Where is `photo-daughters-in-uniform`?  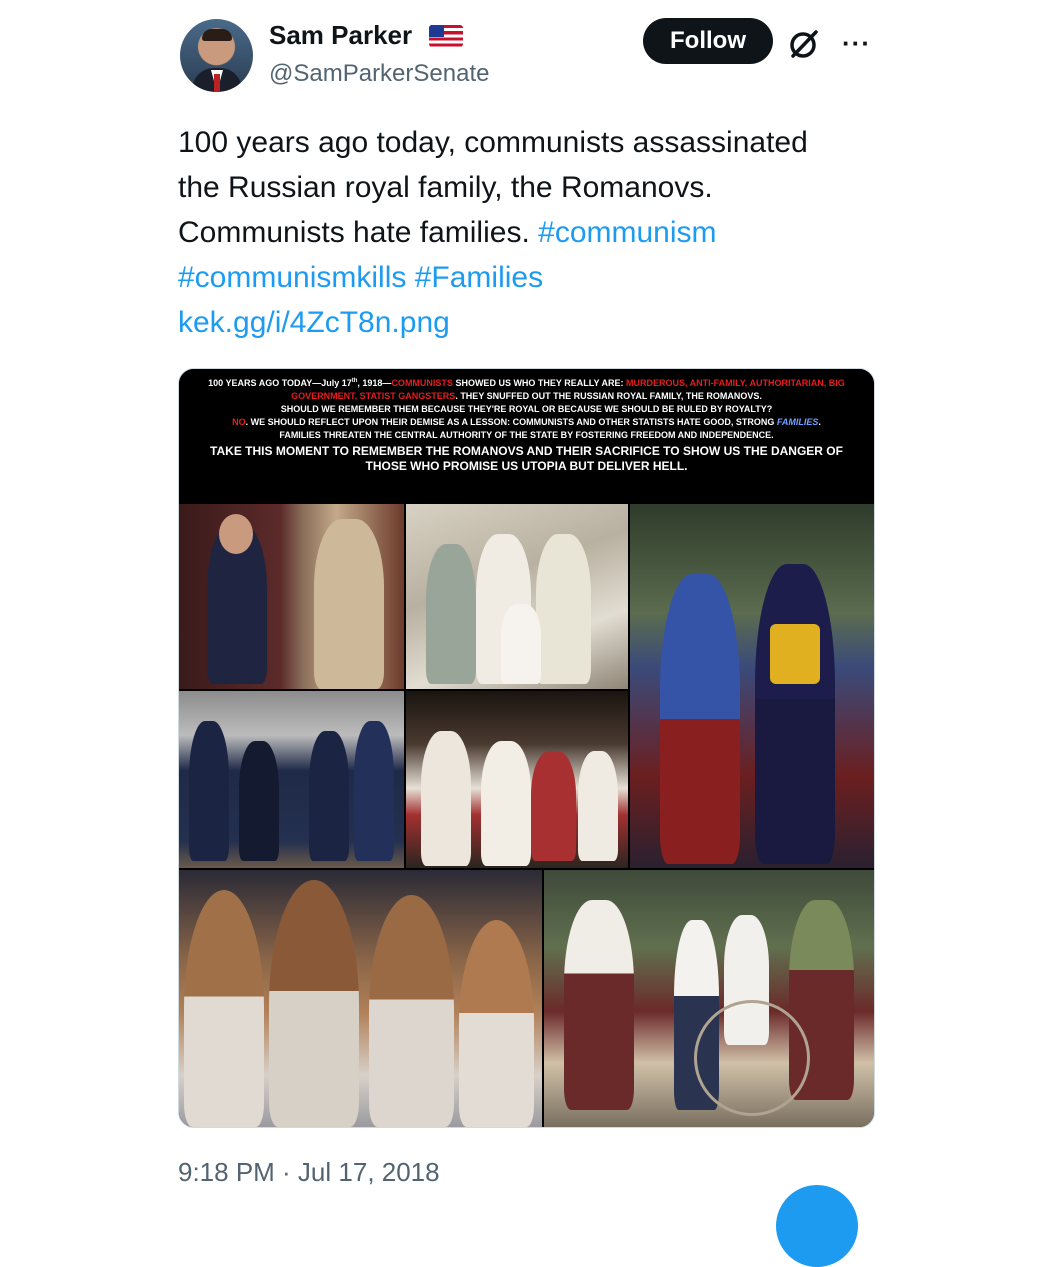 photo-daughters-in-uniform is located at coordinates (752, 686).